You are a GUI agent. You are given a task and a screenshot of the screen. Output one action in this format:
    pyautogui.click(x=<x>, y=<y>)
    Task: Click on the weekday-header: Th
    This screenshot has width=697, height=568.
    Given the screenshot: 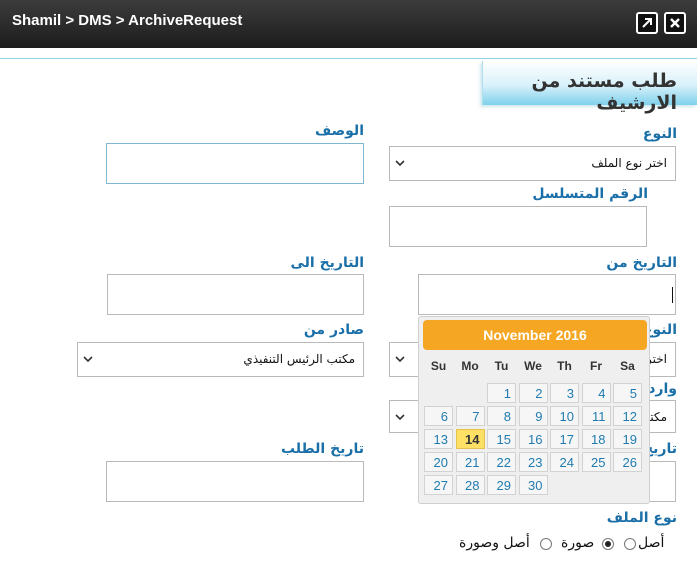 What is the action you would take?
    pyautogui.click(x=564, y=366)
    